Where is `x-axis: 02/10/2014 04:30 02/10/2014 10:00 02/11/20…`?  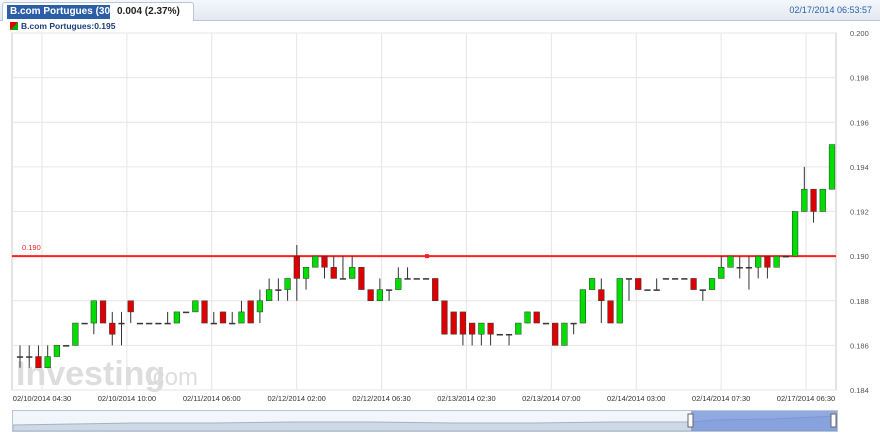 x-axis: 02/10/2014 04:30 02/10/2014 10:00 02/11/20… is located at coordinates (424, 398).